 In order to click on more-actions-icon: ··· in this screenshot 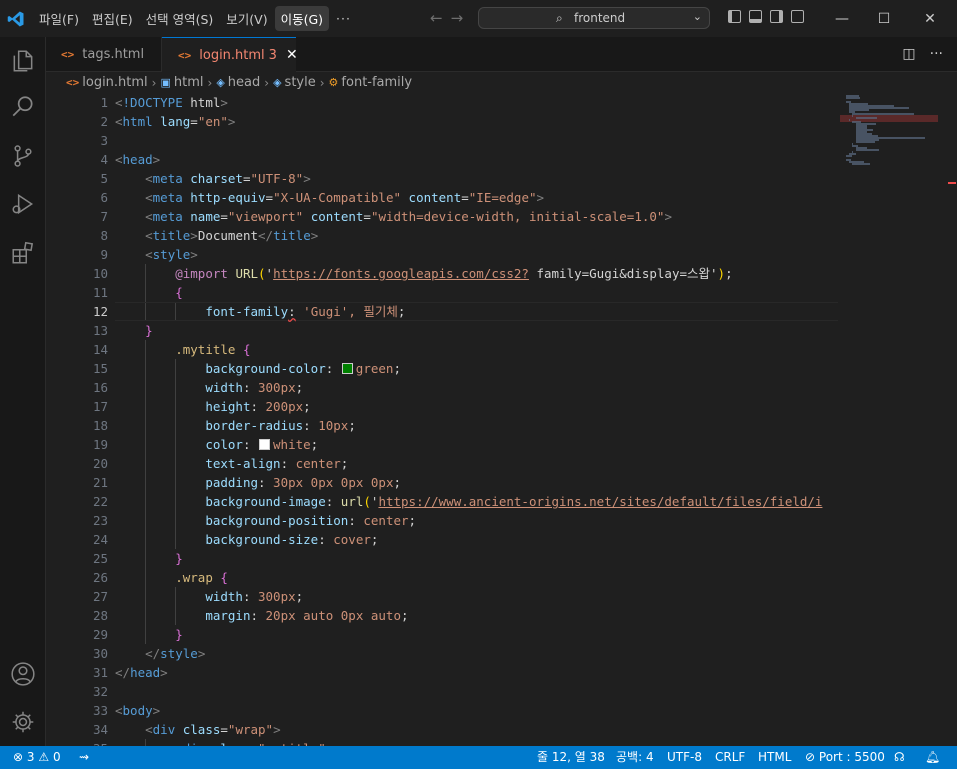, I will do `click(936, 54)`.